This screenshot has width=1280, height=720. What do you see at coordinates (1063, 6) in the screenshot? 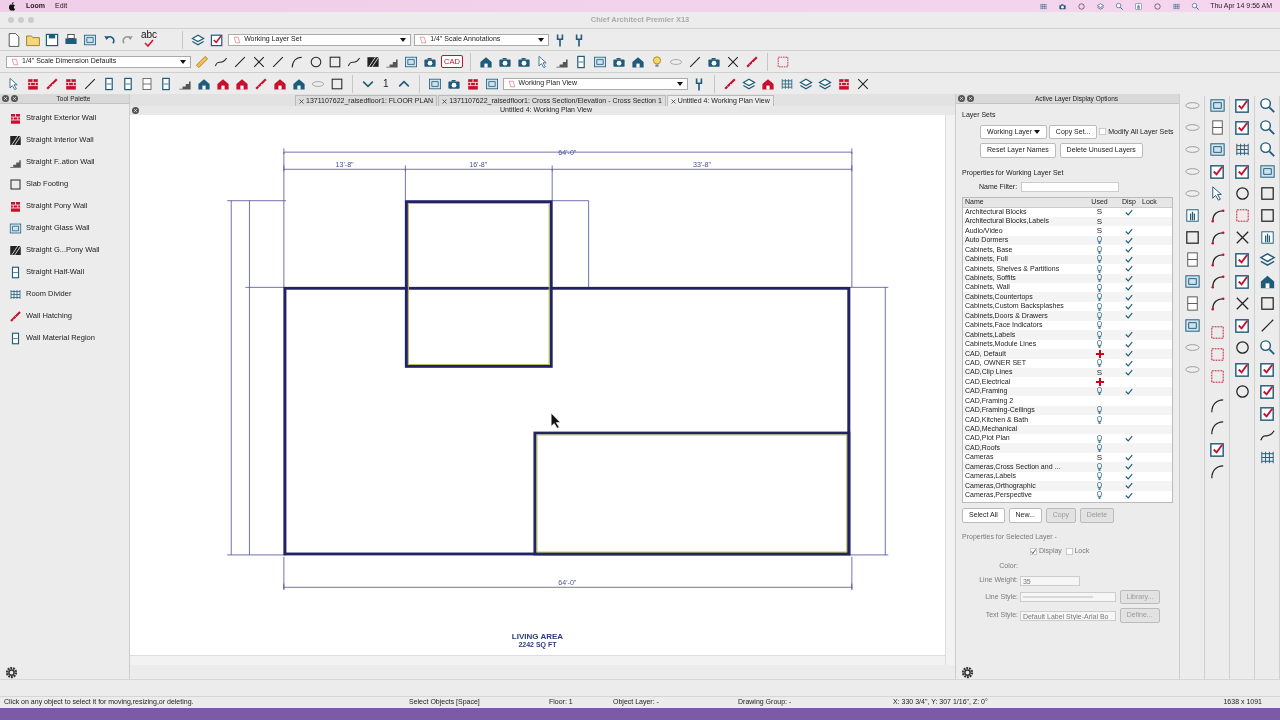
I see `camera-icon` at bounding box center [1063, 6].